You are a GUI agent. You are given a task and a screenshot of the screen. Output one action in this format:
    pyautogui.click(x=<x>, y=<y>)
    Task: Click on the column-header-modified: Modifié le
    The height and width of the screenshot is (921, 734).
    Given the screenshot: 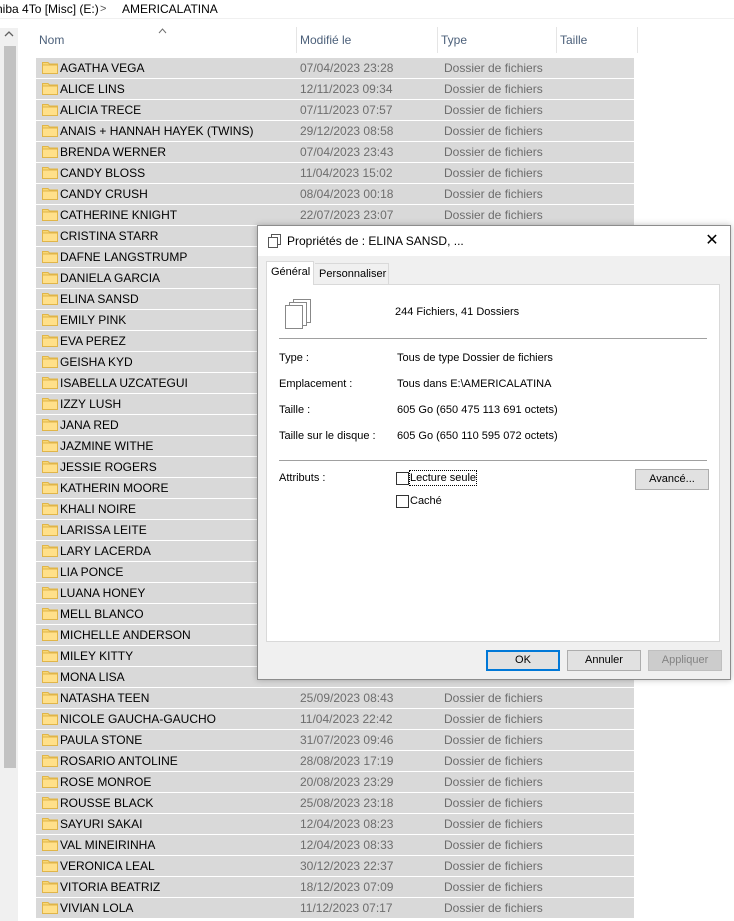 What is the action you would take?
    pyautogui.click(x=366, y=40)
    